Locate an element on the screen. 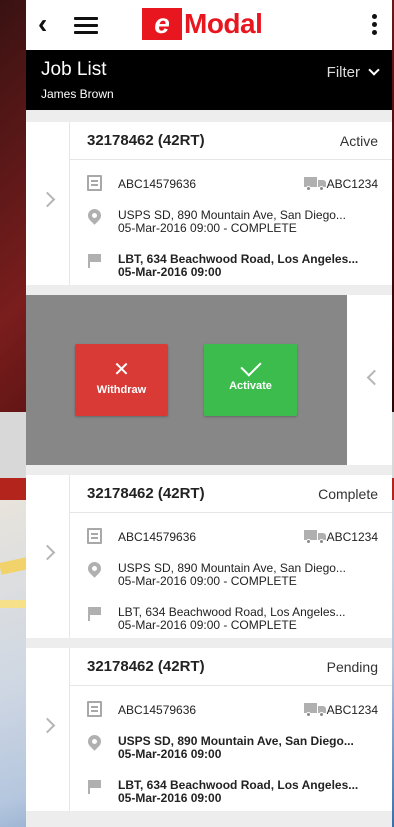 The width and height of the screenshot is (394, 827). card-header: 32178462 (42RT) Pending is located at coordinates (231, 667).